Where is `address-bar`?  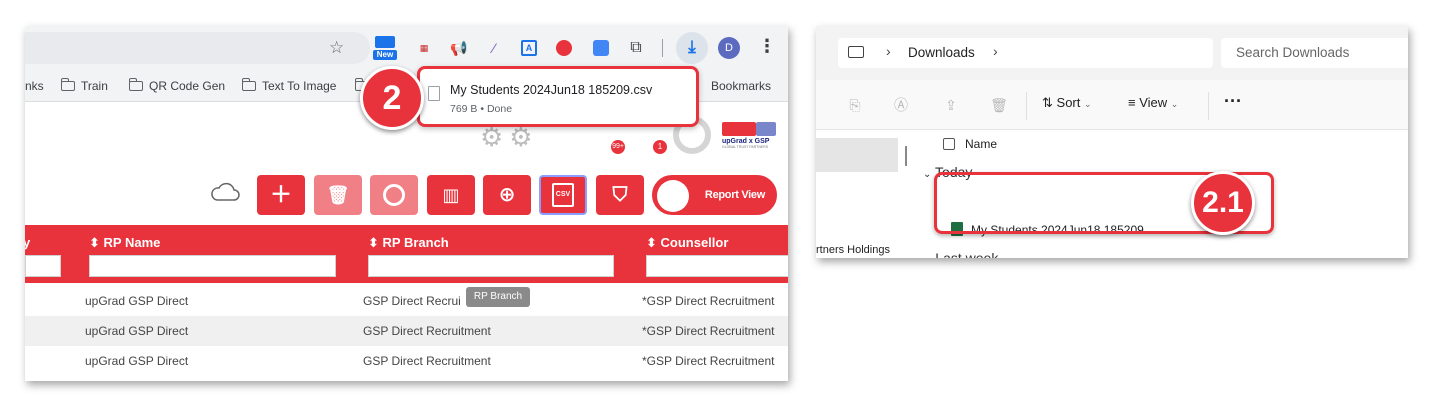 address-bar is located at coordinates (197, 48).